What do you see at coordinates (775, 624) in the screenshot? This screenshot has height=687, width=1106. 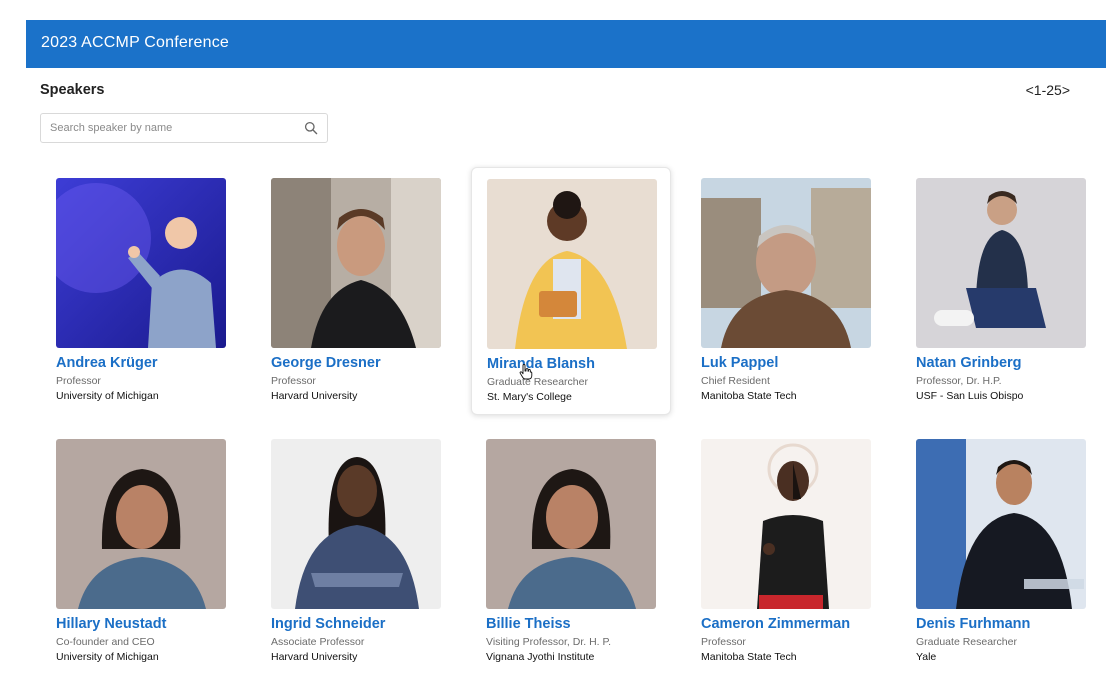 I see `speaker-name: Cameron Zimmerman` at bounding box center [775, 624].